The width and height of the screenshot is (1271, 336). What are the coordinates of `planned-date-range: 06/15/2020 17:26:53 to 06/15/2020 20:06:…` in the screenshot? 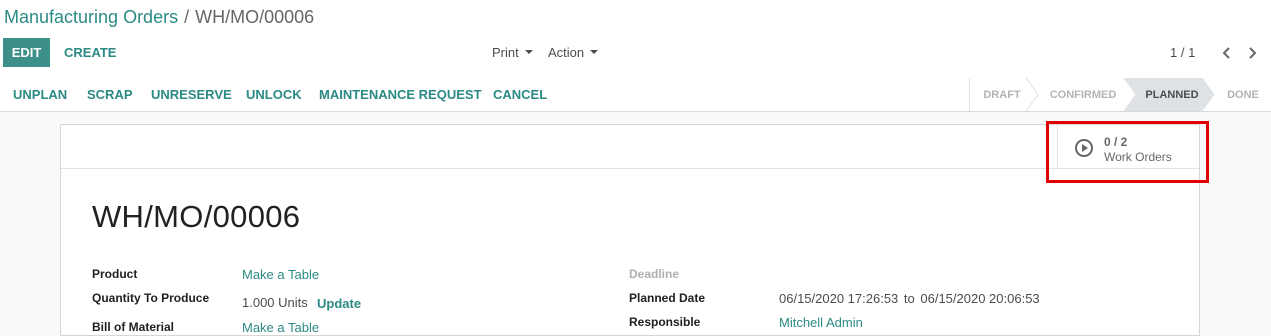 It's located at (909, 298).